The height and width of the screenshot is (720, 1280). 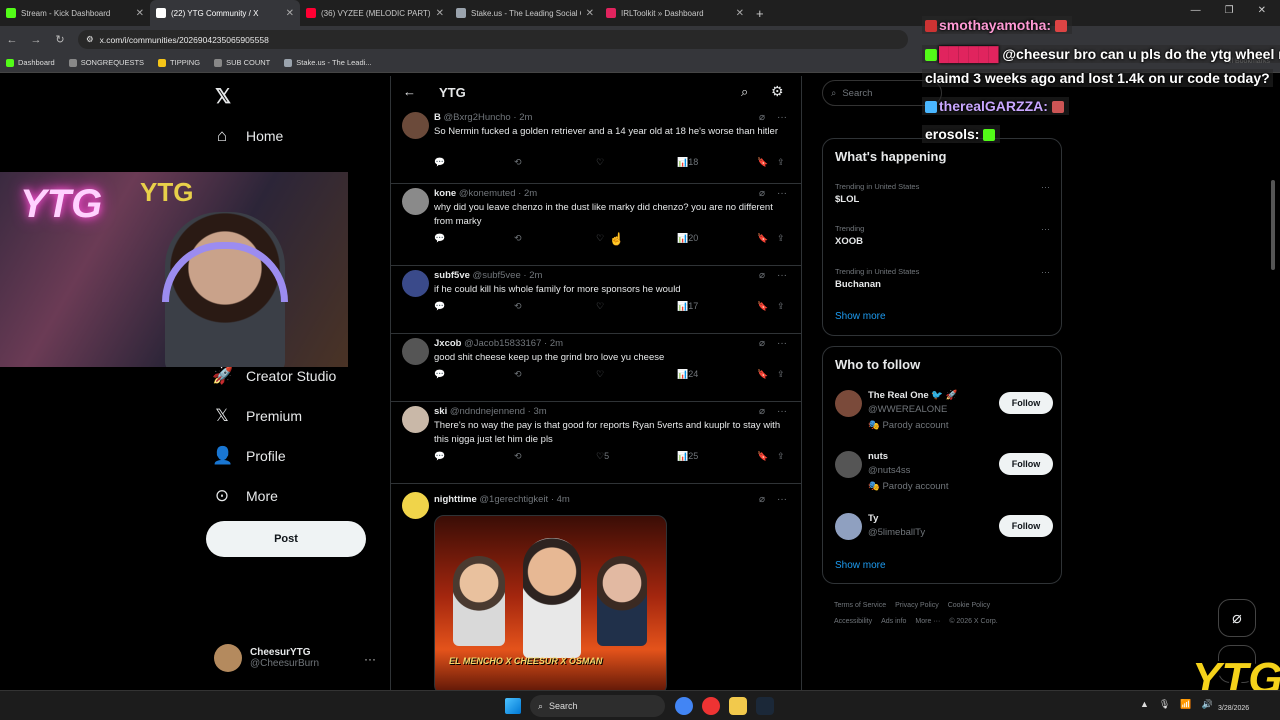 I want to click on trend-item: Trending in United States $LOL ···, so click(x=942, y=193).